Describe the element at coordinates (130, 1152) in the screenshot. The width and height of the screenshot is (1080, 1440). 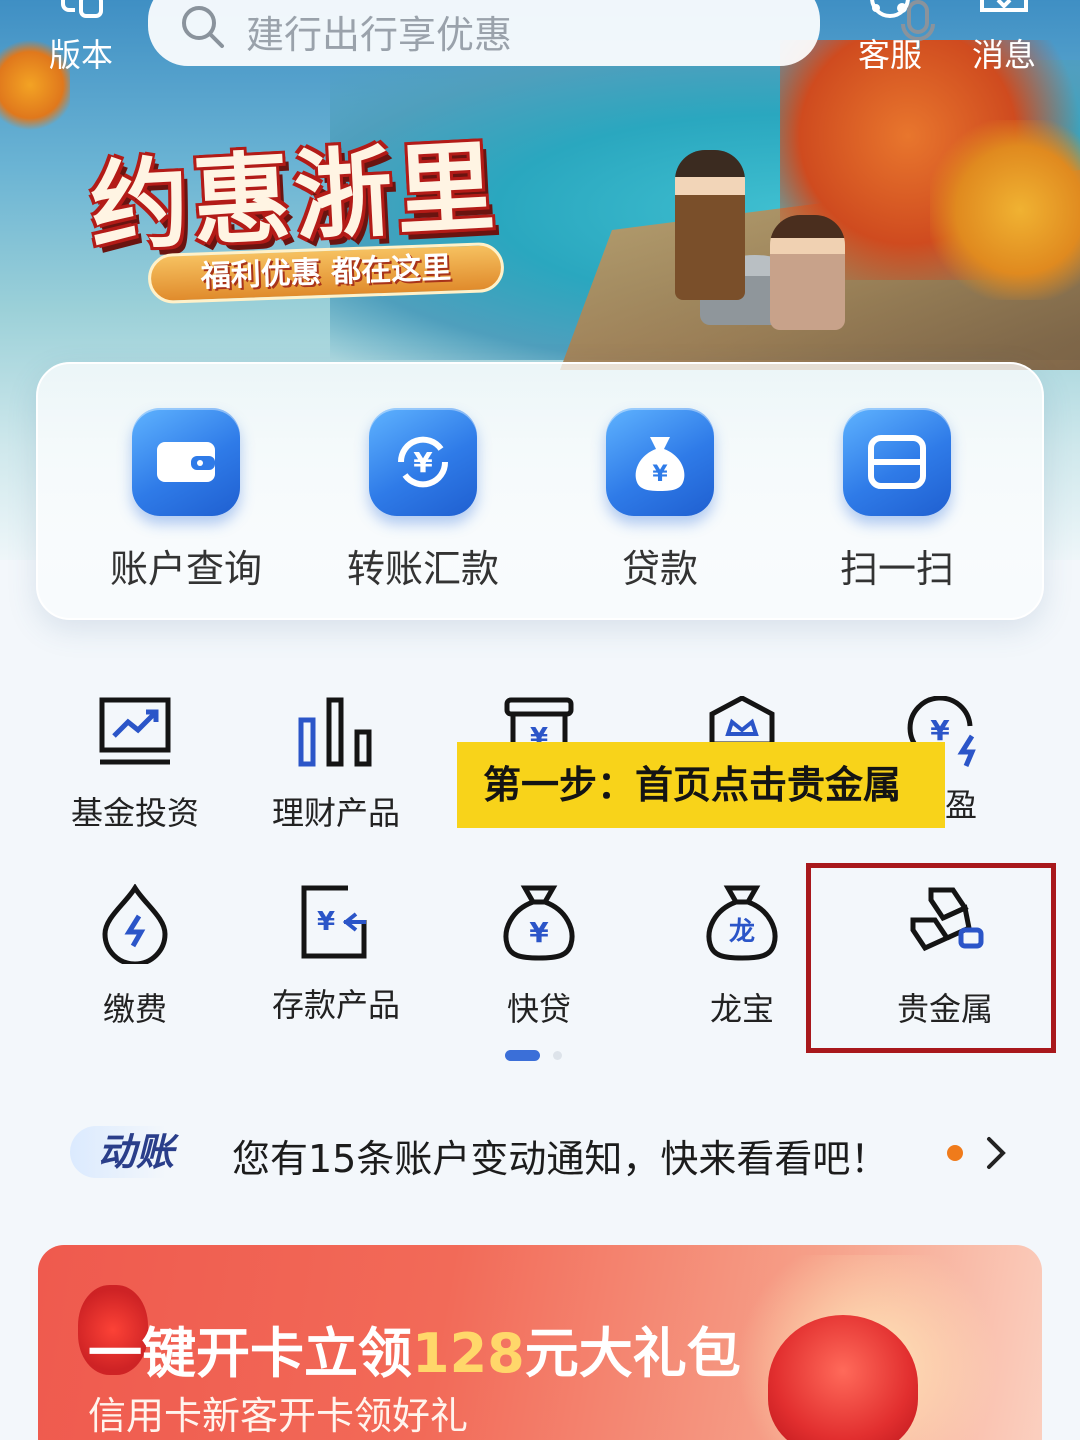
I see `account-change-badge: 动账` at that location.